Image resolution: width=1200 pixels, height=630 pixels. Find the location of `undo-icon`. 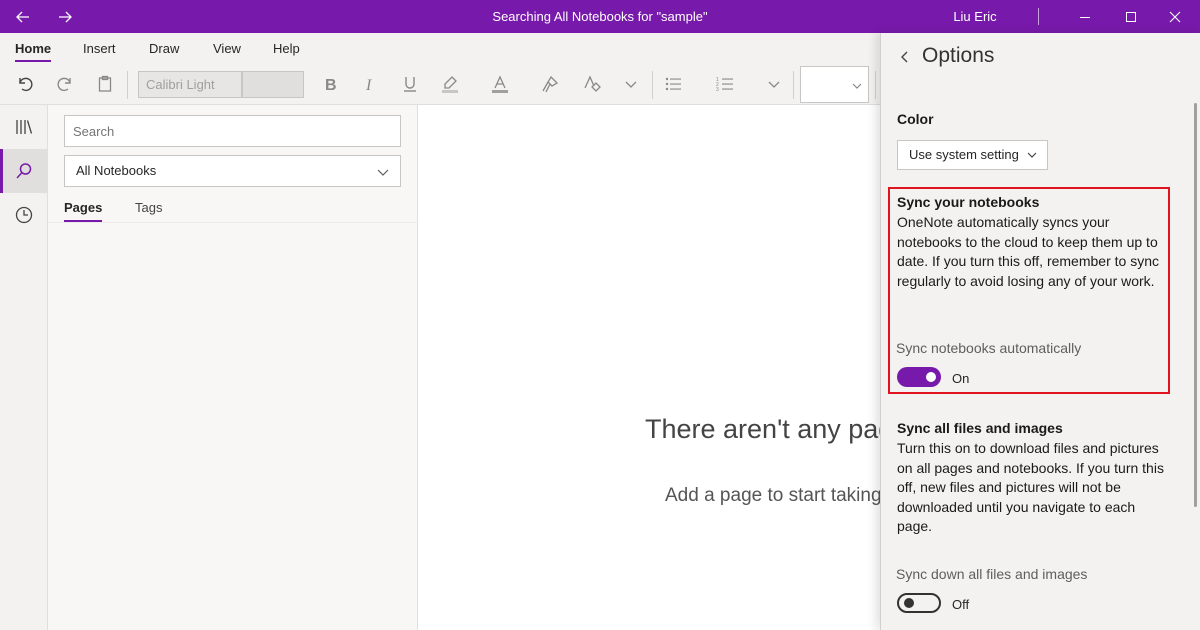

undo-icon is located at coordinates (25, 84).